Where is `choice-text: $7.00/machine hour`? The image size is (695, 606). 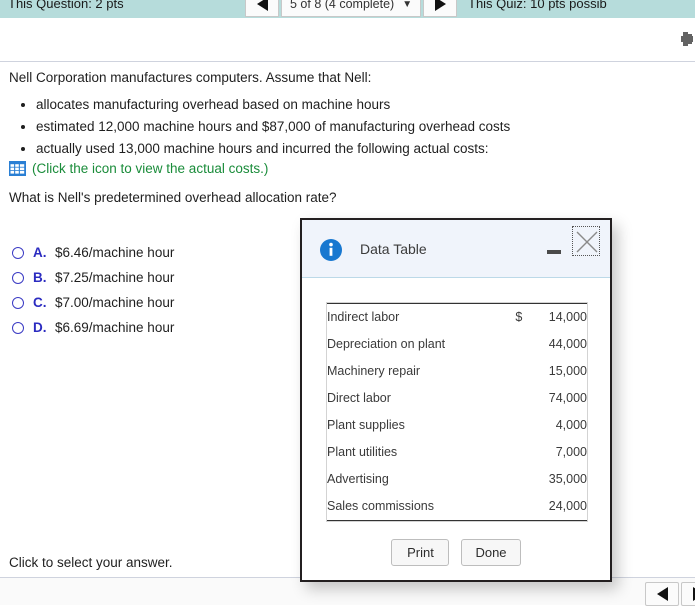
choice-text: $7.00/machine hour is located at coordinates (114, 302).